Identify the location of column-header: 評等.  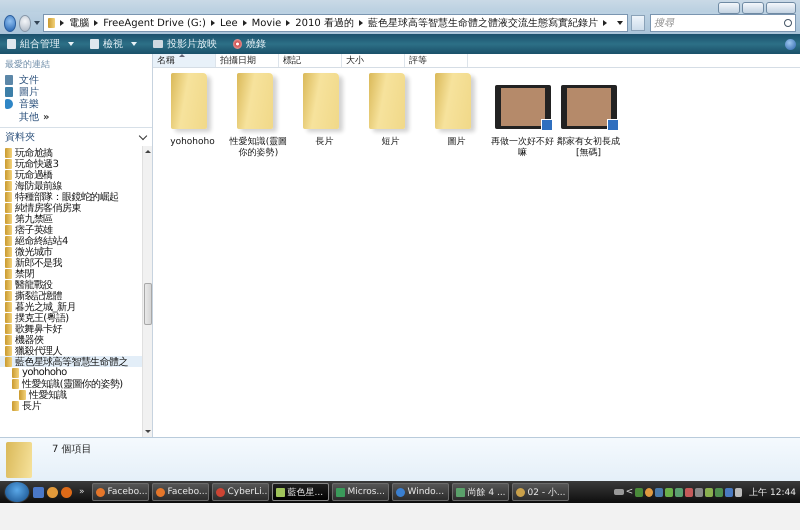
(436, 60).